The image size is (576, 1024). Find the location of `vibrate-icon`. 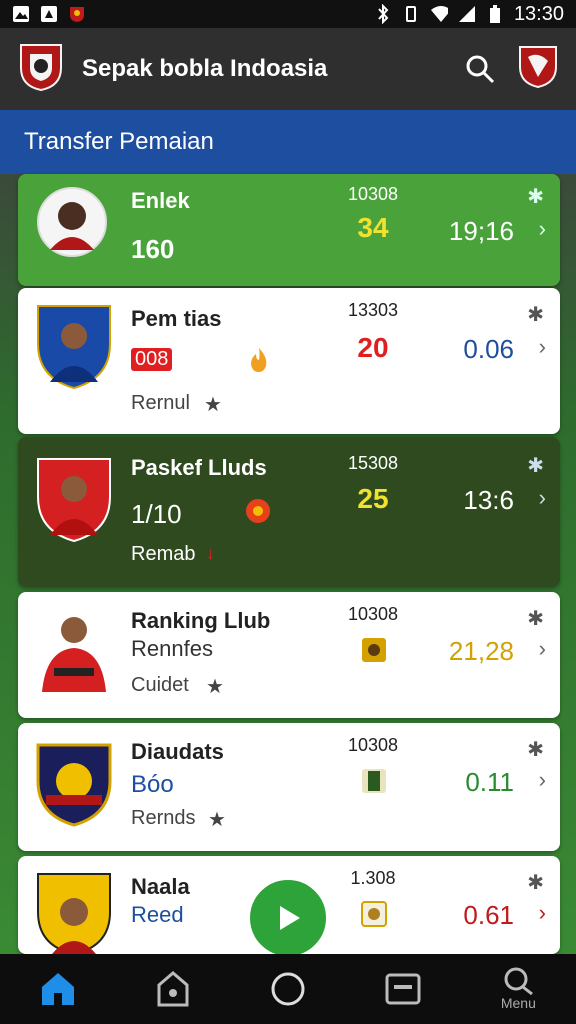

vibrate-icon is located at coordinates (411, 14).